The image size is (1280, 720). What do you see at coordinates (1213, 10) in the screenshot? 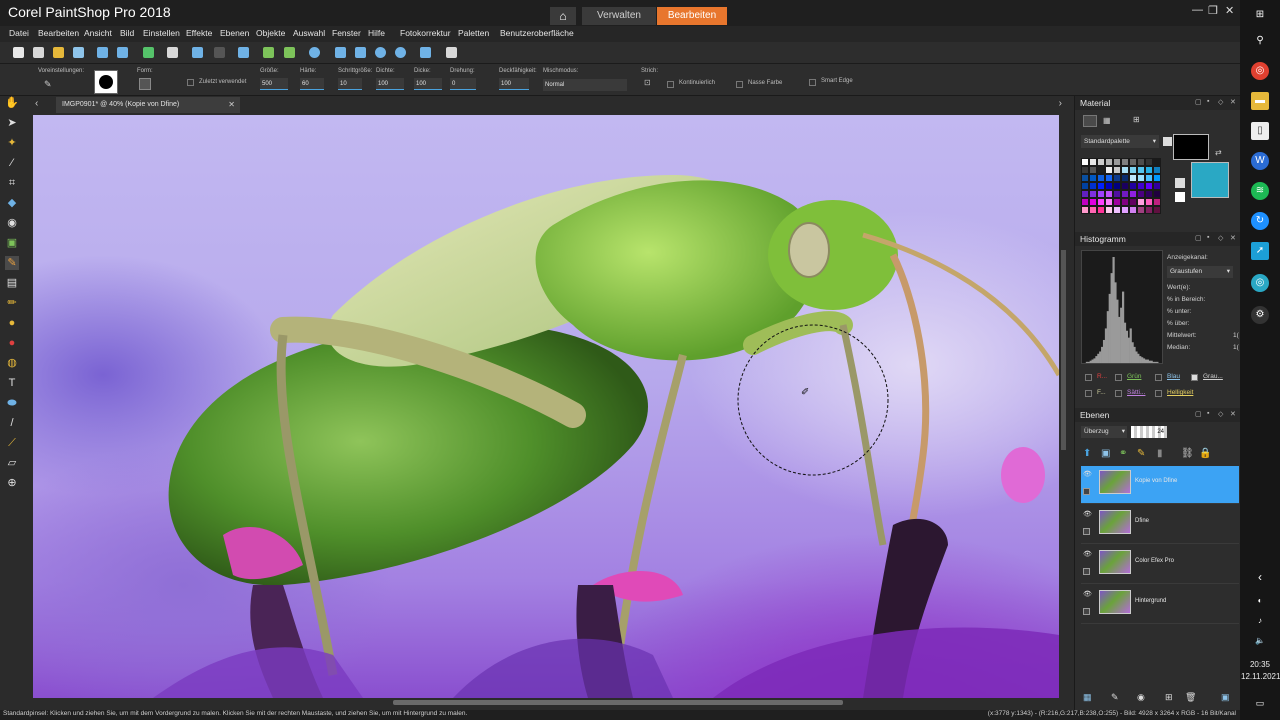
I see `restore-icon: ❐` at bounding box center [1213, 10].